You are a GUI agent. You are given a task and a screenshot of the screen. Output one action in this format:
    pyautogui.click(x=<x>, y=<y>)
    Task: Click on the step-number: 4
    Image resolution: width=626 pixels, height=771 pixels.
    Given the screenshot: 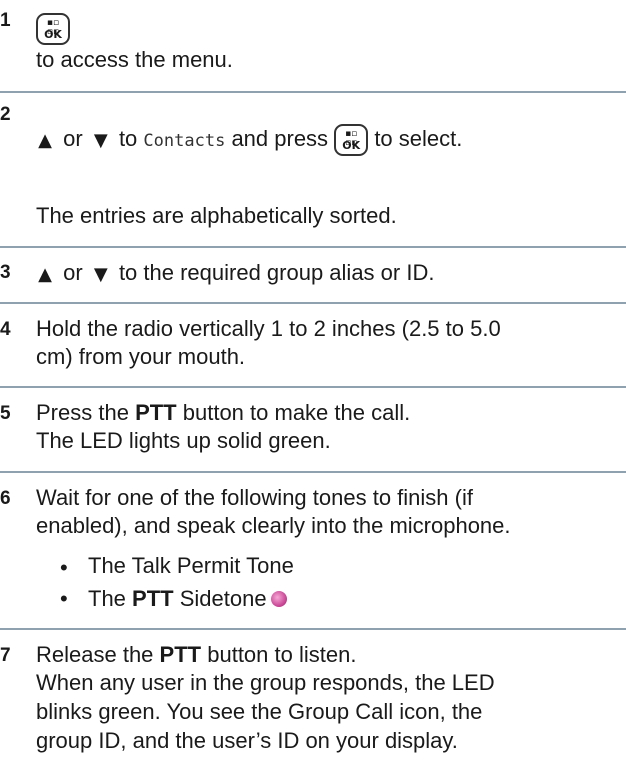 What is the action you would take?
    pyautogui.click(x=5, y=329)
    